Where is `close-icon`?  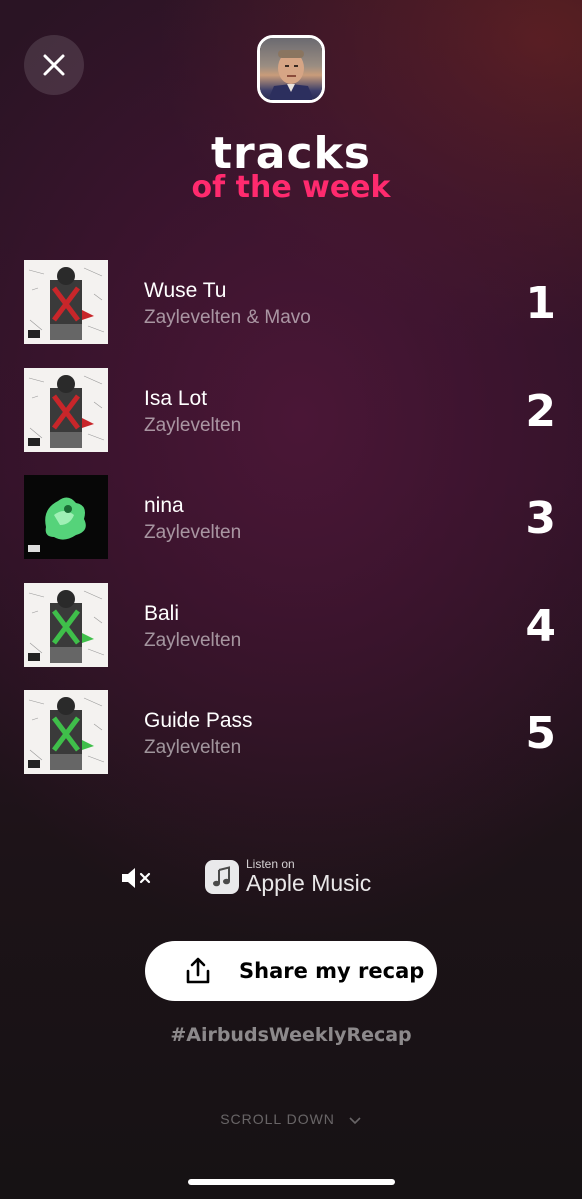 close-icon is located at coordinates (54, 65).